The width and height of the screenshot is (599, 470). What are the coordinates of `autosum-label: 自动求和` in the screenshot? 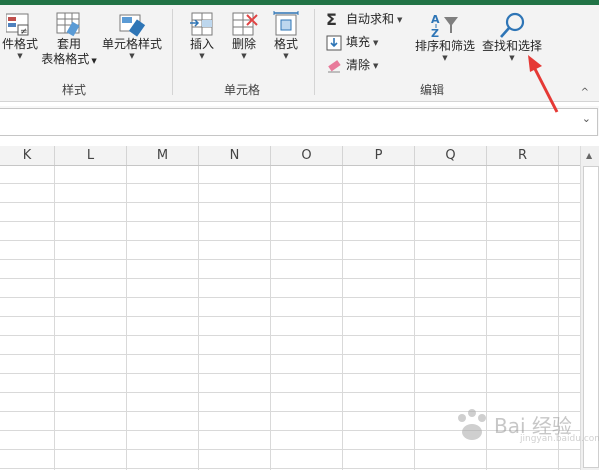 It's located at (370, 19).